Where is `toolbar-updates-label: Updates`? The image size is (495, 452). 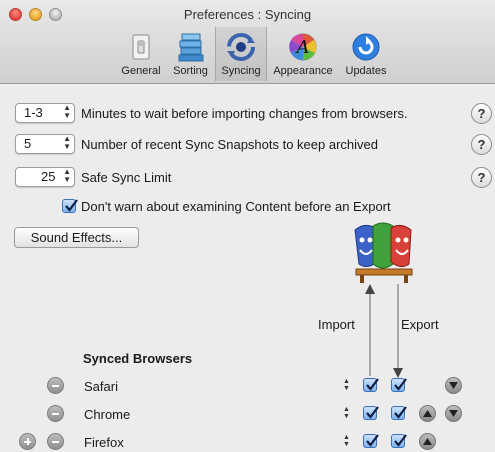 toolbar-updates-label: Updates is located at coordinates (366, 71).